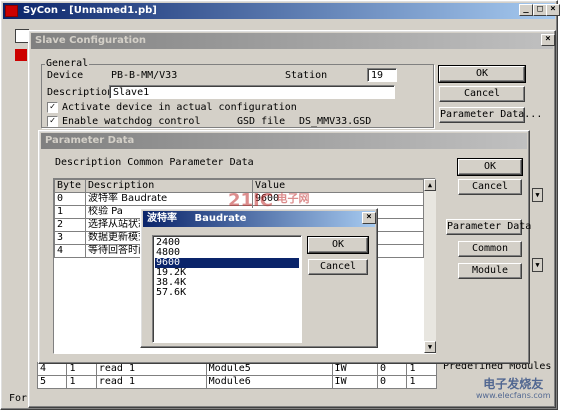  Describe the element at coordinates (250, 200) in the screenshot. I see `watermark-21ic-logo: 21IC` at that location.